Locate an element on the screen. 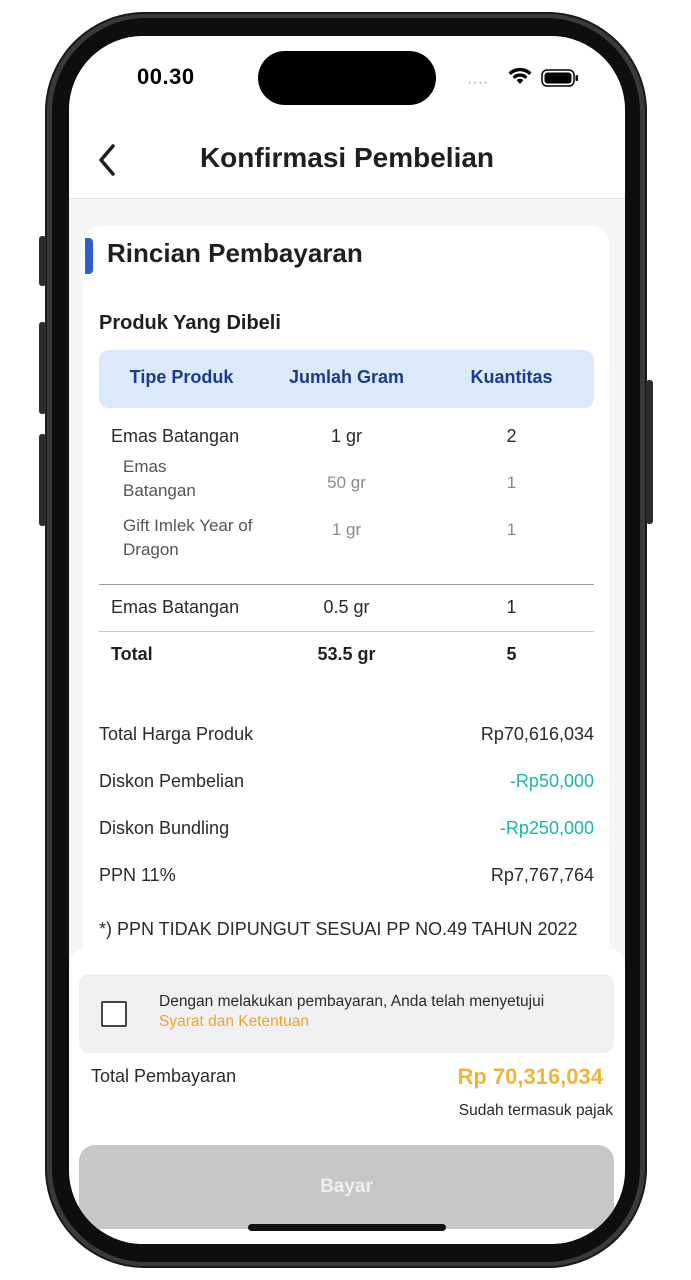 The image size is (691, 1280). table-subrow: Emas Batangan 50 gr 1 is located at coordinates (346, 480).